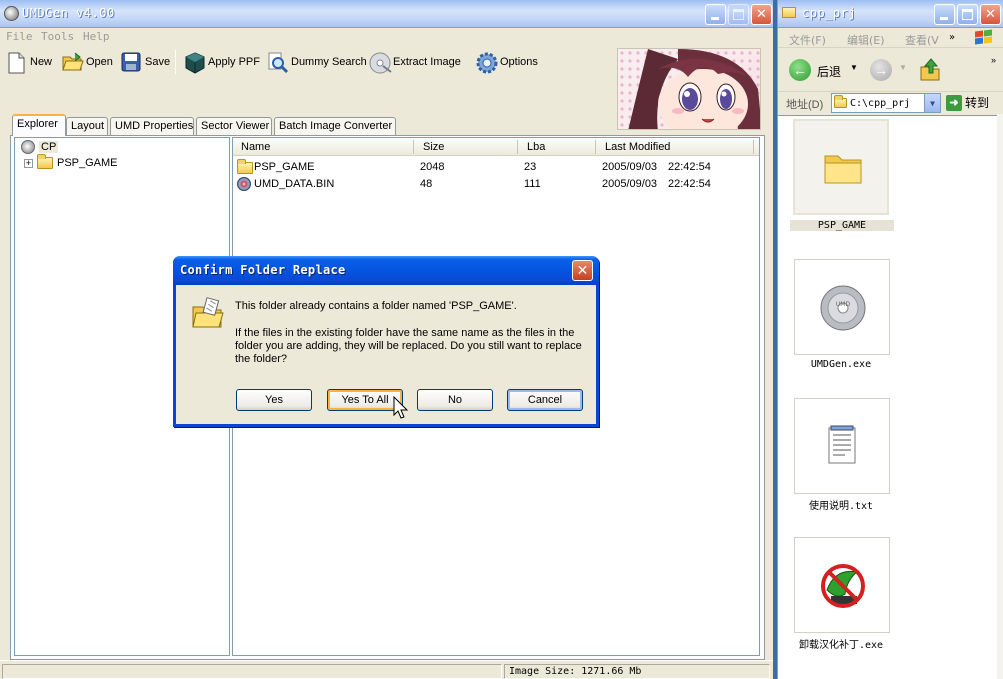 This screenshot has width=1003, height=679. What do you see at coordinates (842, 225) in the screenshot?
I see `file-name: PSP_GAME` at bounding box center [842, 225].